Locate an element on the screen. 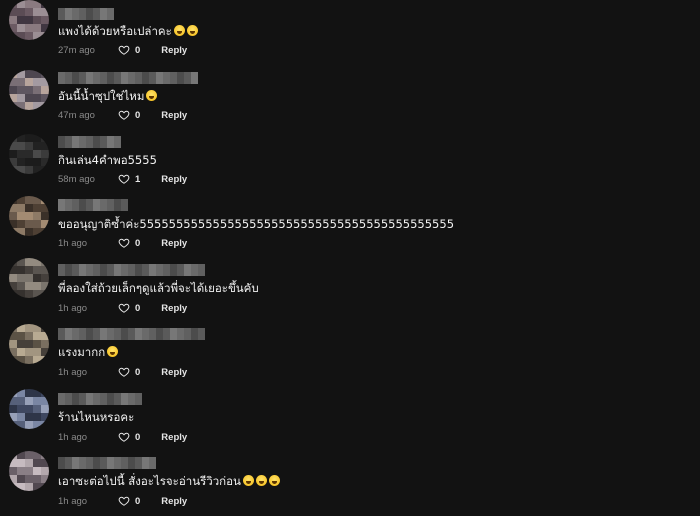  like-count: 1 is located at coordinates (138, 179).